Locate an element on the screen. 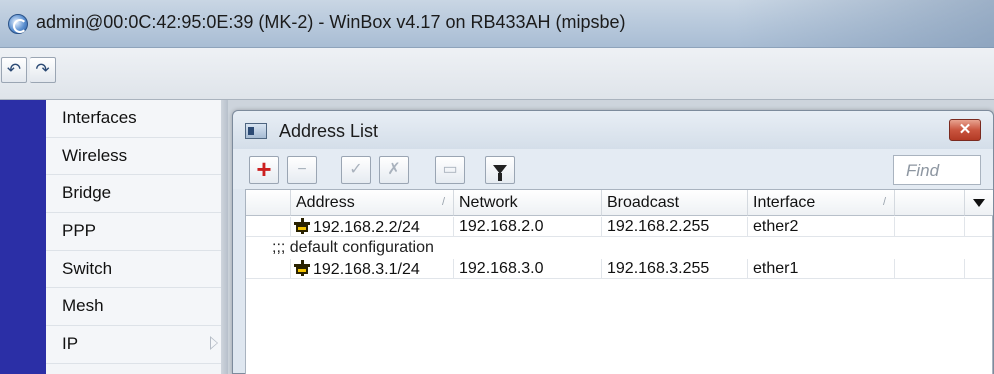  address-cell: 192.168.2.2/24 is located at coordinates (366, 227).